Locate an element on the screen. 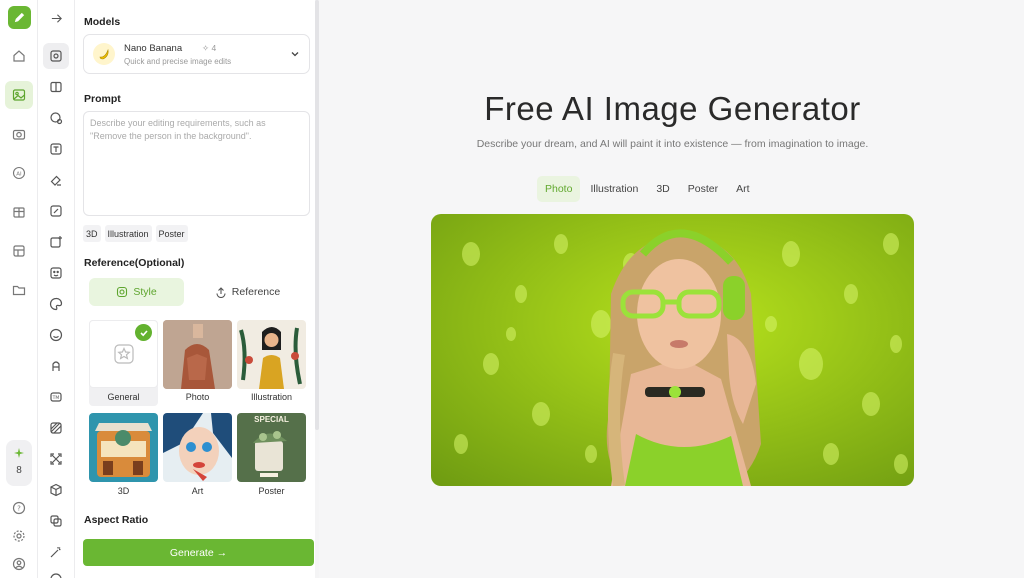  panel-scrollbar-thumb is located at coordinates (317, 215).